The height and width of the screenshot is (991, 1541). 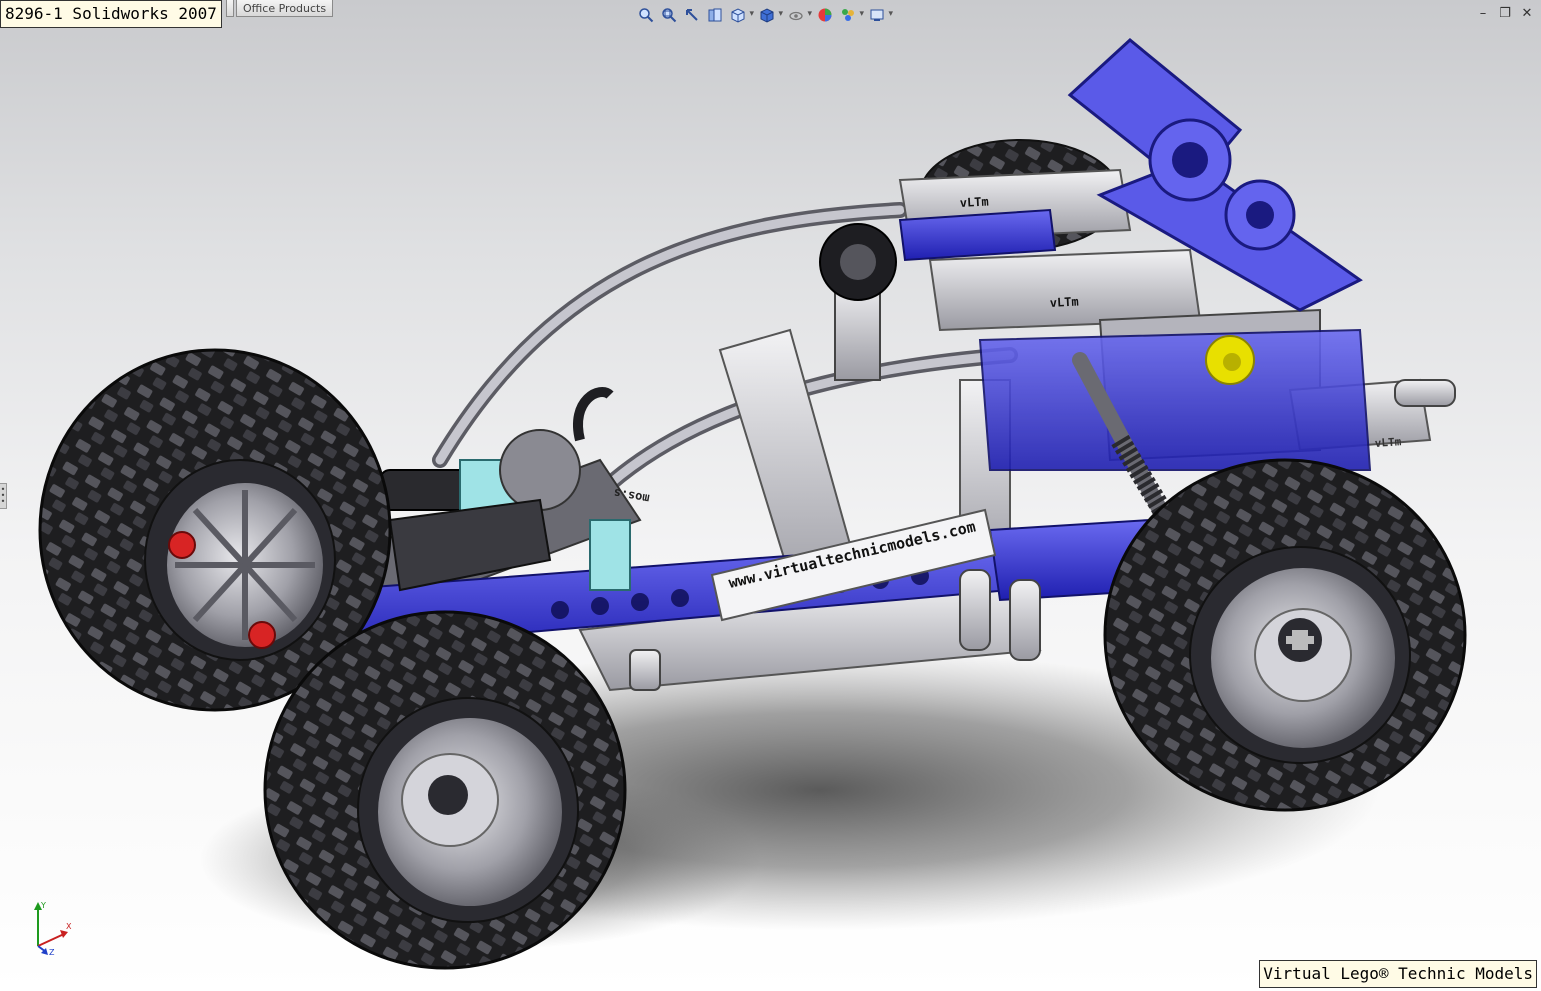 I want to click on tab-office-products: Office Products, so click(x=285, y=8).